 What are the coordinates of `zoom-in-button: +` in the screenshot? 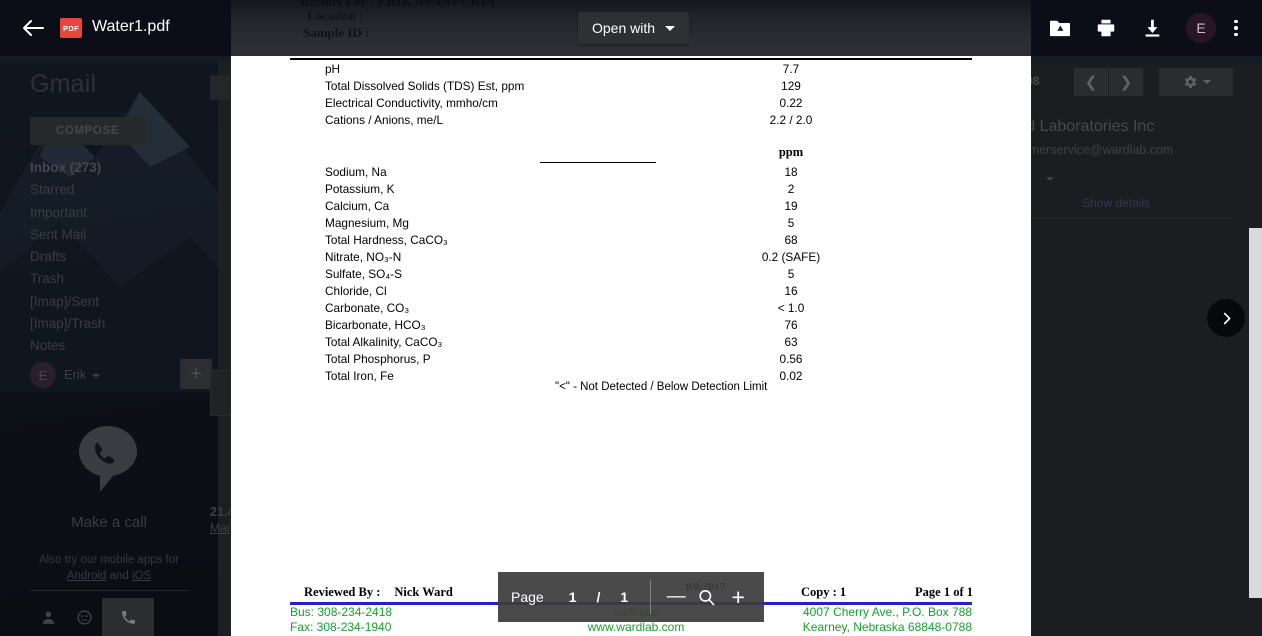 It's located at (738, 597).